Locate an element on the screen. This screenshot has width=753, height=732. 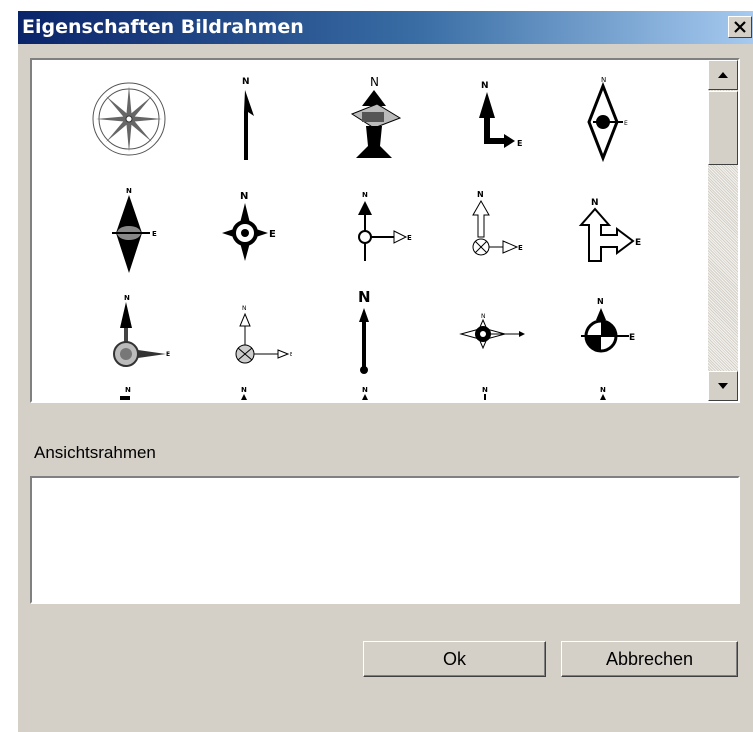
north-east-arrow-icon: N E is located at coordinates (482, 119).